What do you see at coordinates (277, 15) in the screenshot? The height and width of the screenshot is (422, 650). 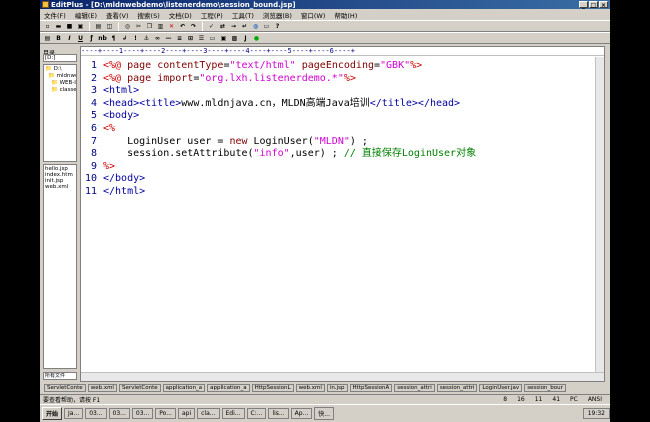 I see `menu-item: 浏览器(B)` at bounding box center [277, 15].